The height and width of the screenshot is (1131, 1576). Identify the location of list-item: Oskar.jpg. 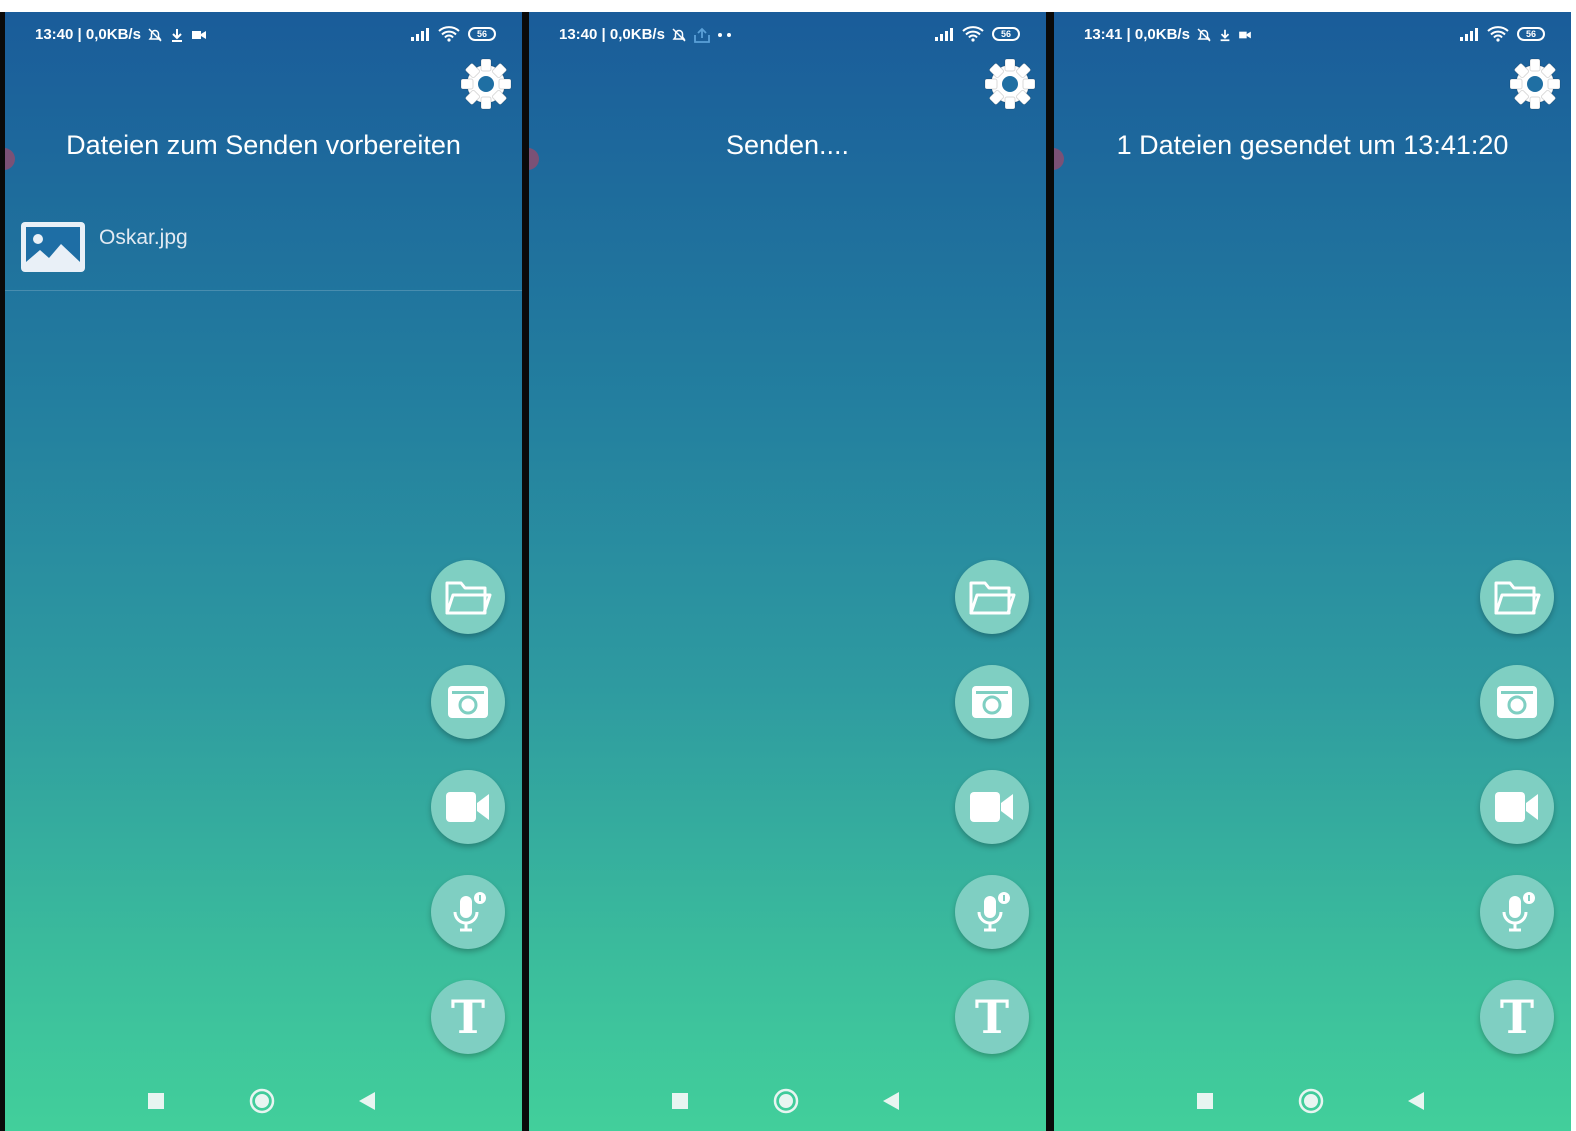
(263, 251).